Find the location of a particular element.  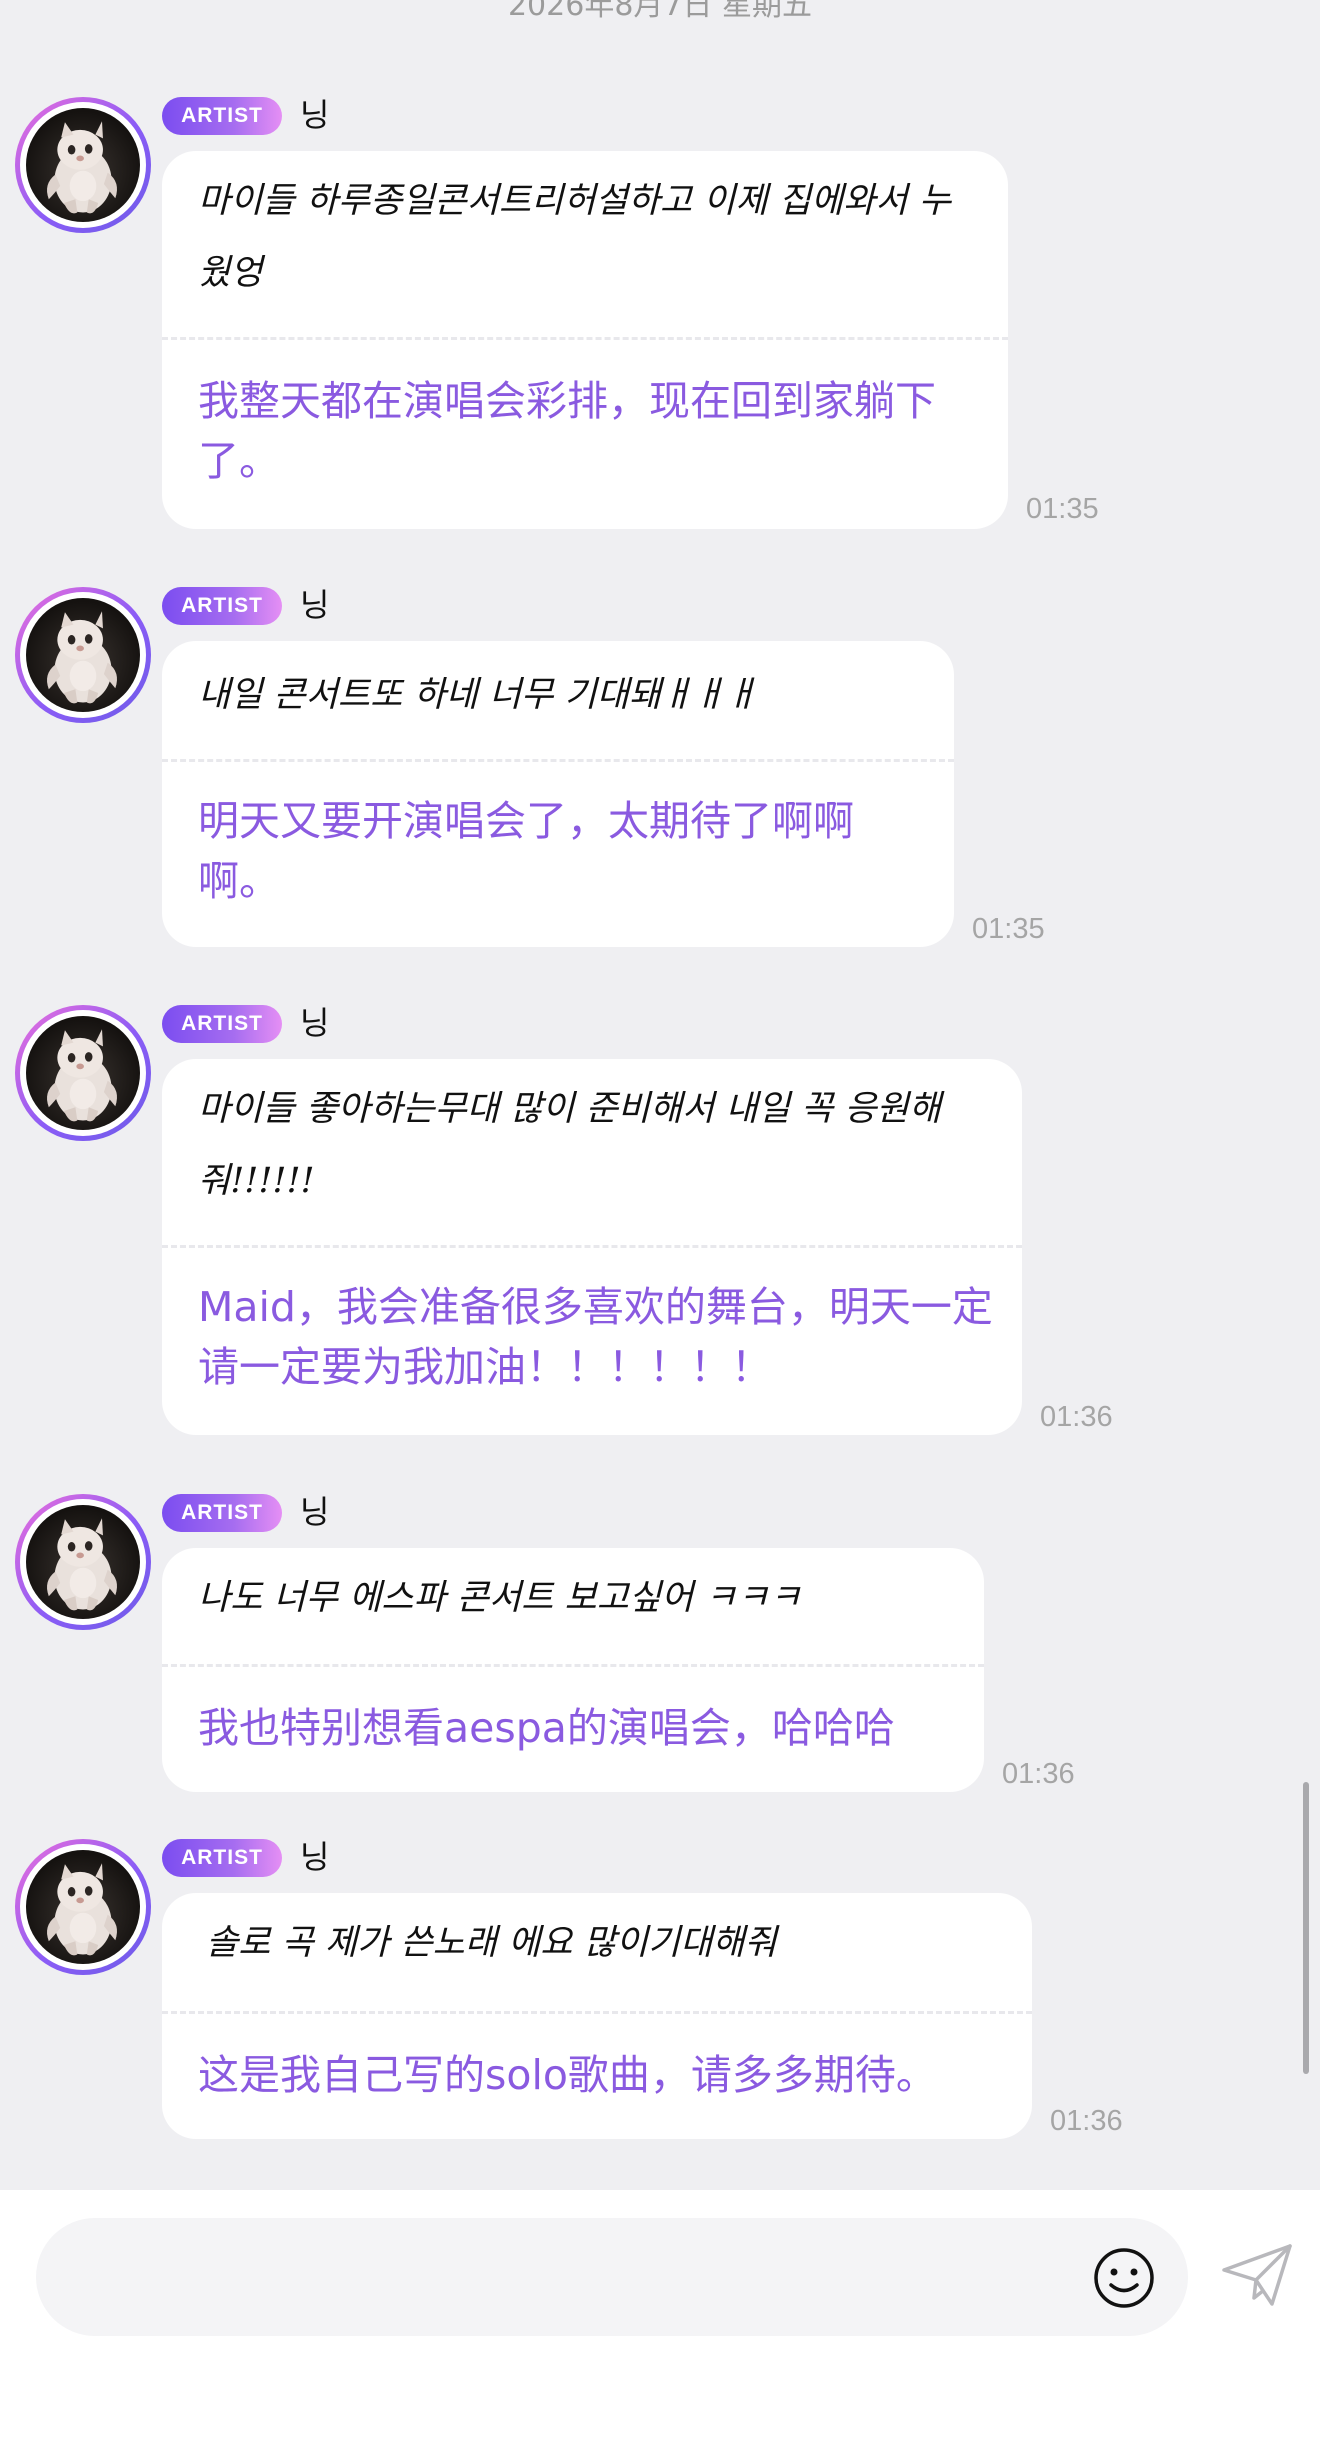

message-bubble: 내일 콘서트또 하네 너무 기대돼ㅐㅐㅐ 明天又要开演唱会了，太期待了啊啊啊。 is located at coordinates (558, 794).